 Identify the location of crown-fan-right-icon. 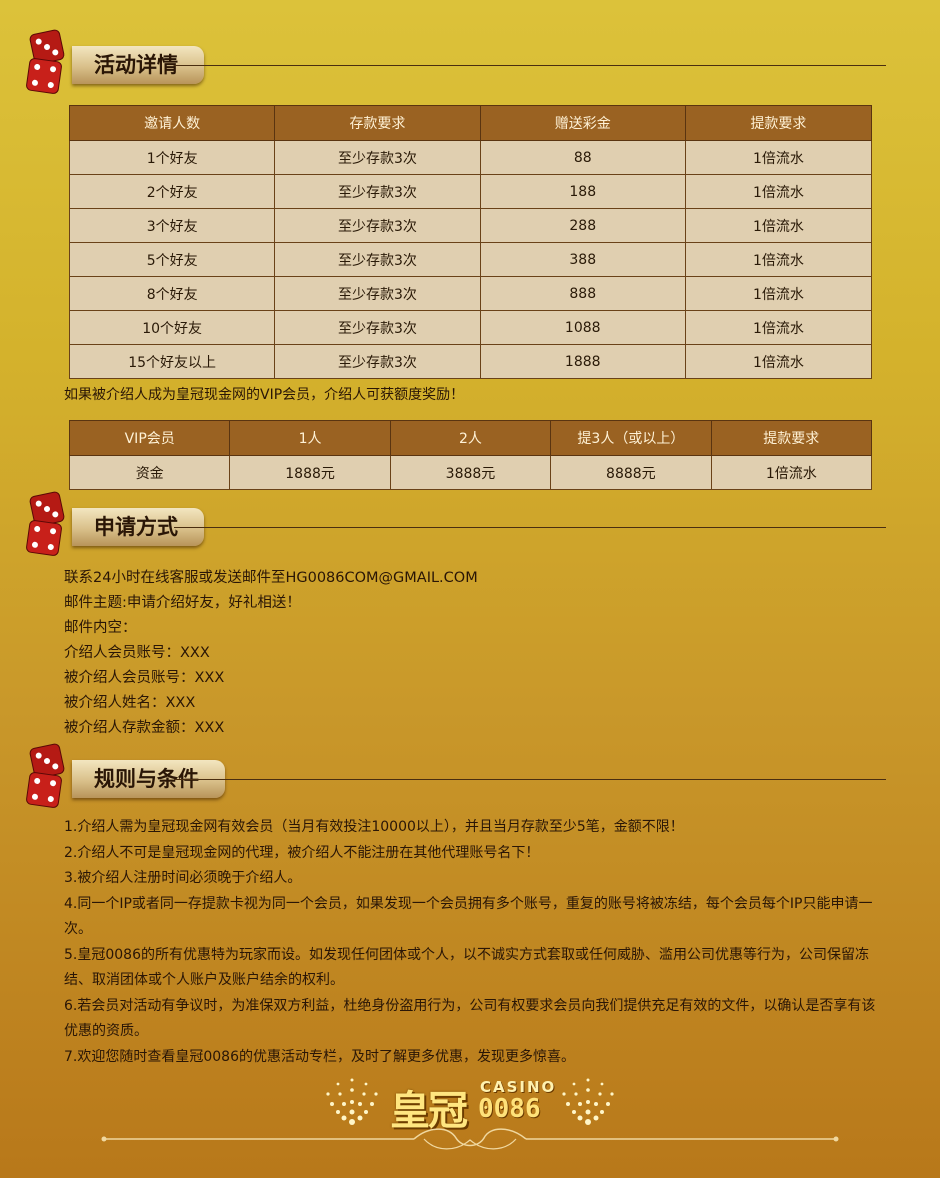
(588, 1101).